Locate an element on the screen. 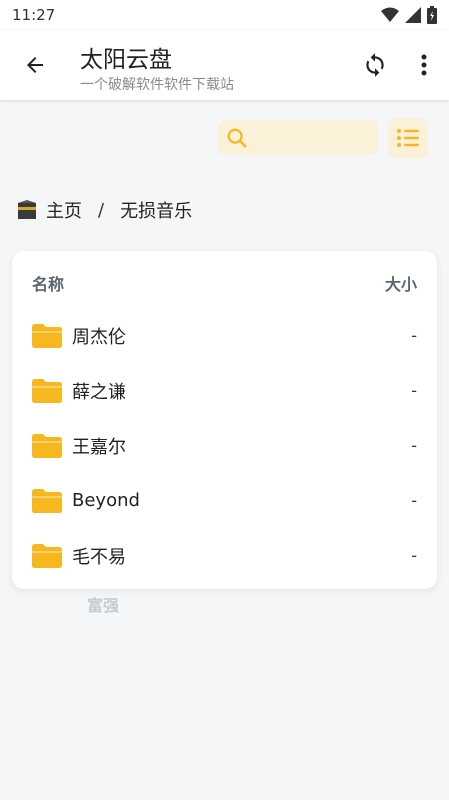 Image resolution: width=449 pixels, height=800 pixels. watermark-text: 富强 is located at coordinates (103, 605).